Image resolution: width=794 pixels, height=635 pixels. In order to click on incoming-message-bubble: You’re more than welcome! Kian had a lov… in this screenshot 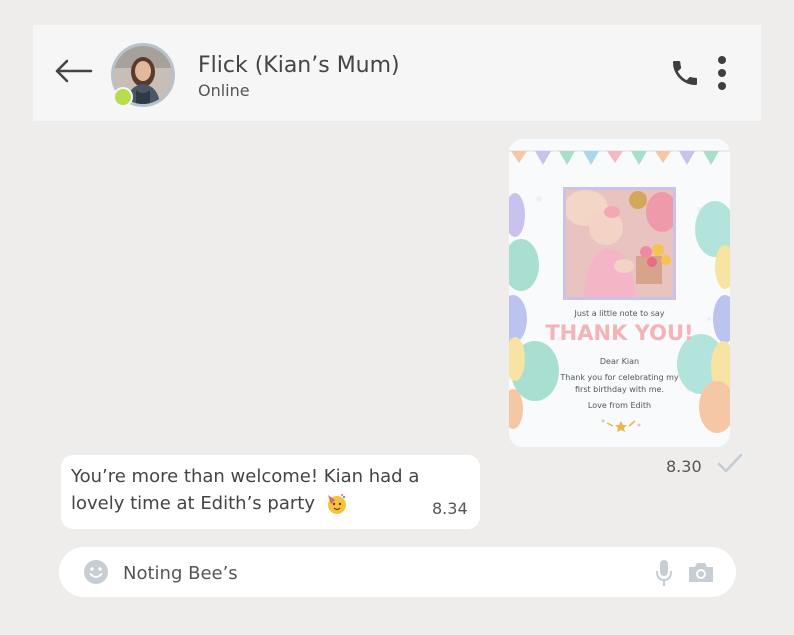, I will do `click(270, 492)`.